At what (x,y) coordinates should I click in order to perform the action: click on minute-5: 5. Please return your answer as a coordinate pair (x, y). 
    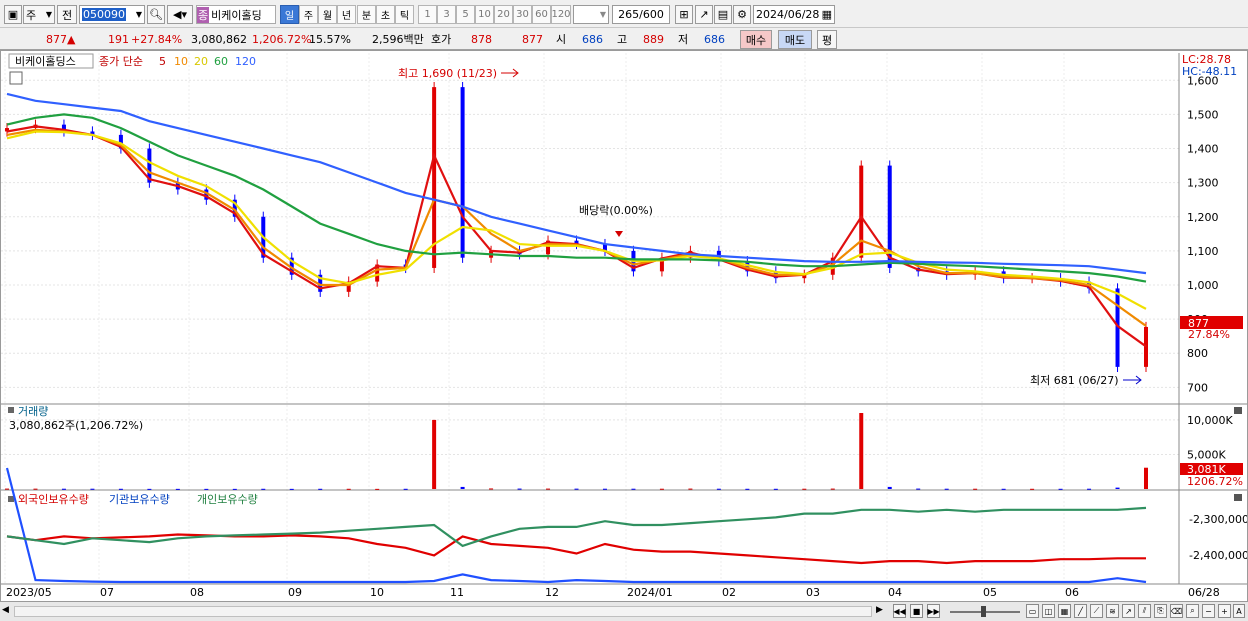
    Looking at the image, I should click on (465, 14).